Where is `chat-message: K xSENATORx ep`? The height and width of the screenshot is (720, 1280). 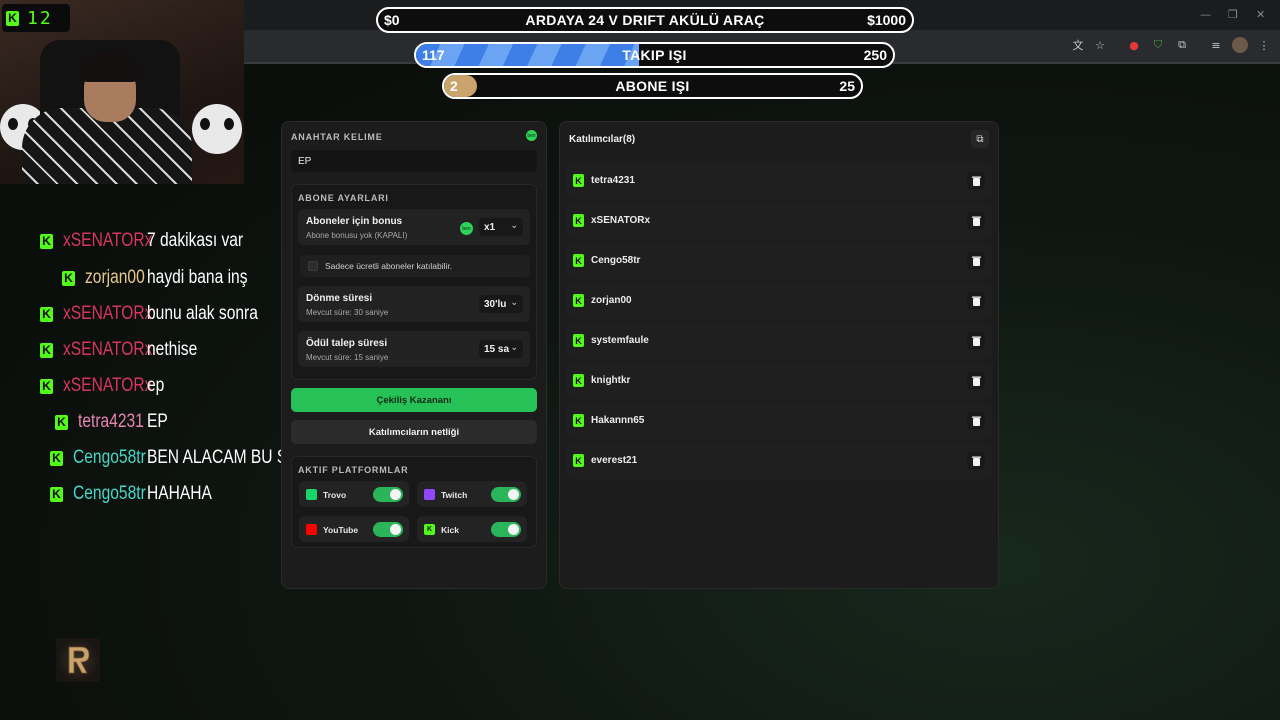
chat-message: K xSENATORx ep is located at coordinates (104, 386).